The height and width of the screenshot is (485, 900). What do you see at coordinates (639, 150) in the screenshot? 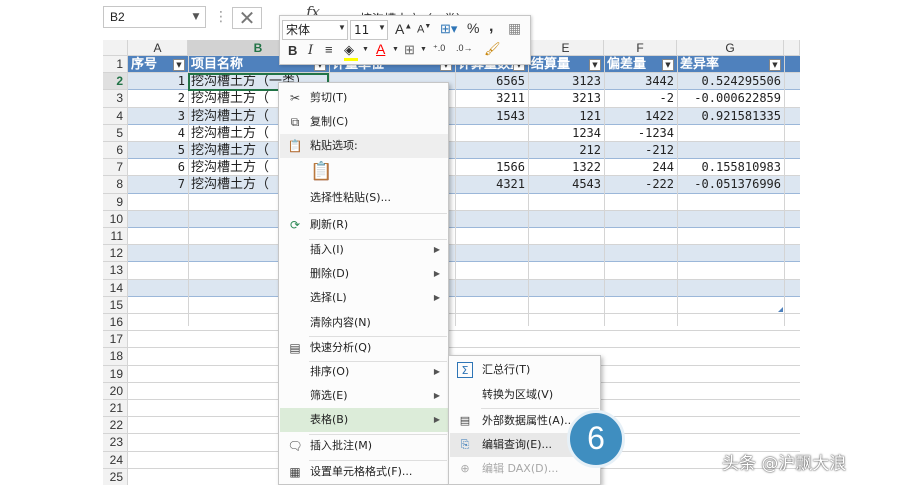
I see `cell-deviation: -212` at bounding box center [639, 150].